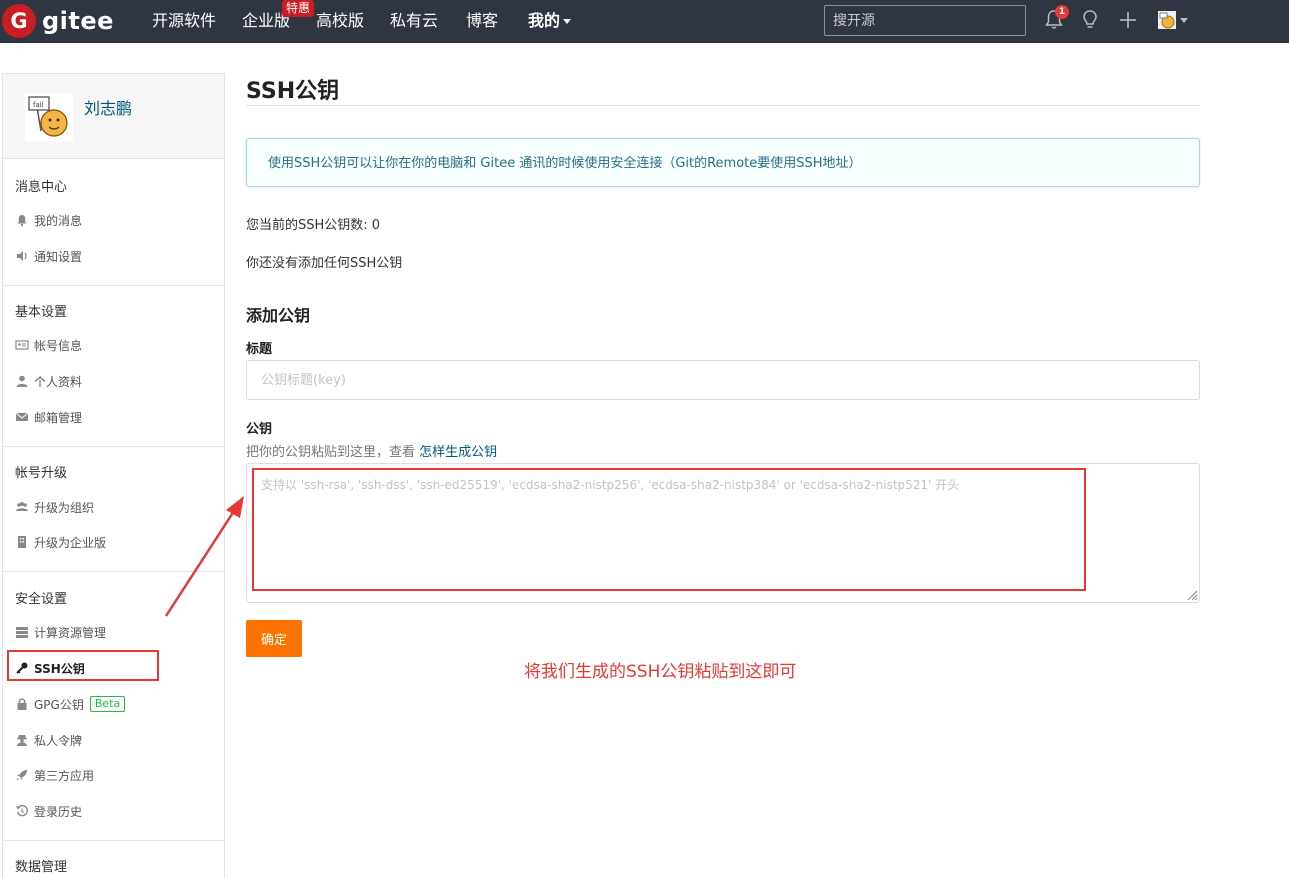 The width and height of the screenshot is (1289, 878). Describe the element at coordinates (58, 417) in the screenshot. I see `sidebar-item-label: 邮箱管理` at that location.